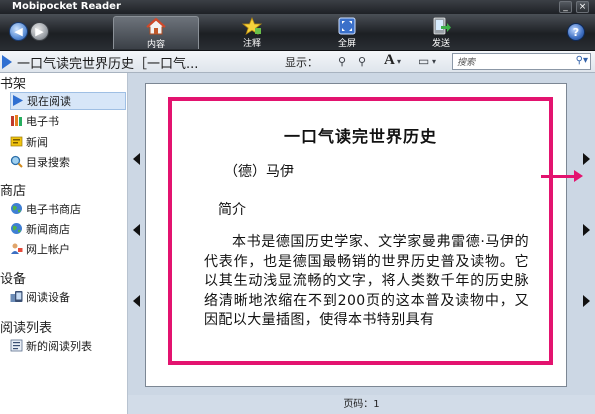 This screenshot has width=595, height=414. I want to click on books-icon, so click(16, 120).